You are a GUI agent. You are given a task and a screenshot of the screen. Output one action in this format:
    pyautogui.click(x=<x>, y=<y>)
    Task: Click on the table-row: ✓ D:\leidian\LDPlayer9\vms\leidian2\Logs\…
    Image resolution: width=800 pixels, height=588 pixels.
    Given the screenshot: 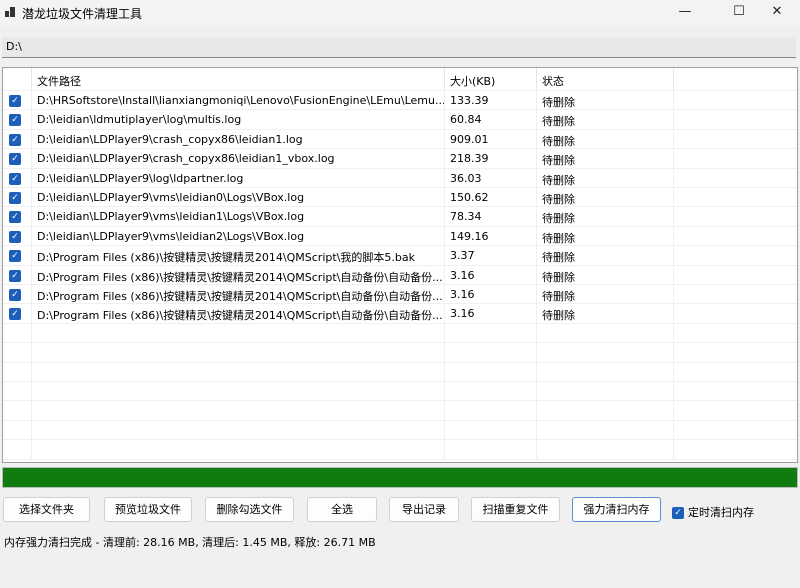 What is the action you would take?
    pyautogui.click(x=400, y=236)
    